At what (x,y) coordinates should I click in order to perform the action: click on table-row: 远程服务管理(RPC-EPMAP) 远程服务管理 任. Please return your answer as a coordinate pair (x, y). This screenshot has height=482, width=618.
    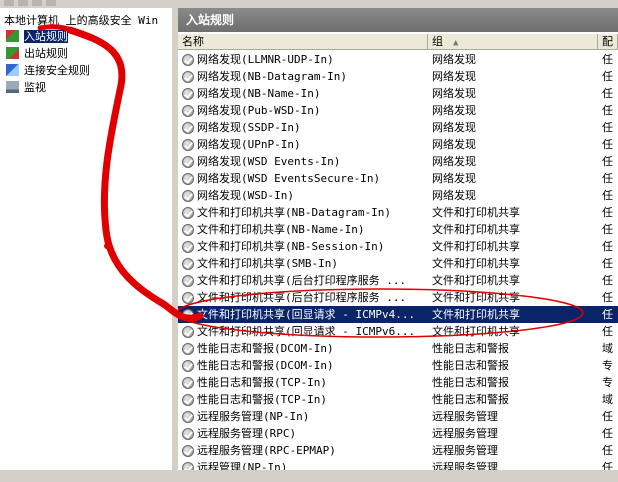
    Looking at the image, I should click on (398, 450).